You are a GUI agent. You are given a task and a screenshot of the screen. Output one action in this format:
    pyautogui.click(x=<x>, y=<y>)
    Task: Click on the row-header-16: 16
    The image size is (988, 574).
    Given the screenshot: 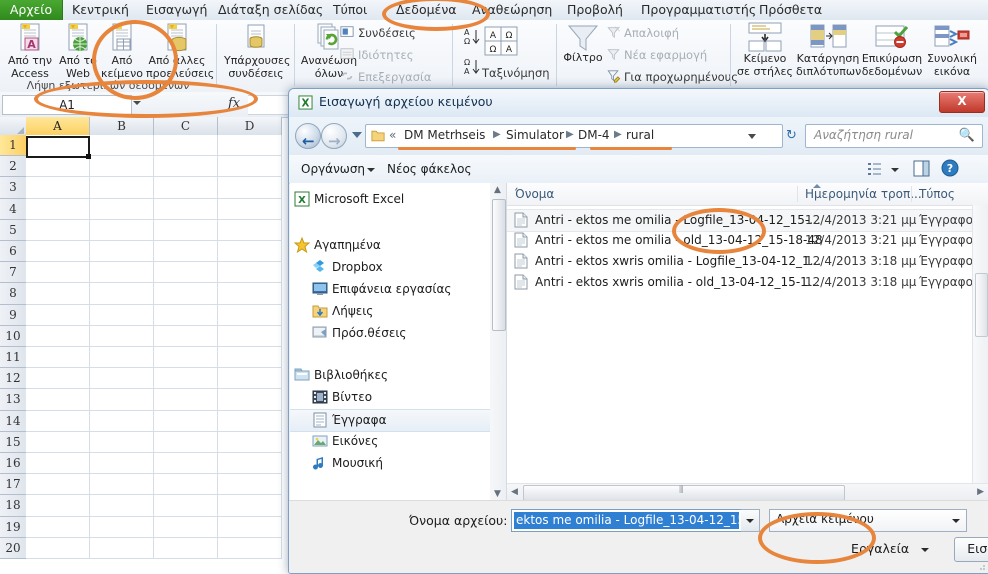 What is the action you would take?
    pyautogui.click(x=13, y=464)
    